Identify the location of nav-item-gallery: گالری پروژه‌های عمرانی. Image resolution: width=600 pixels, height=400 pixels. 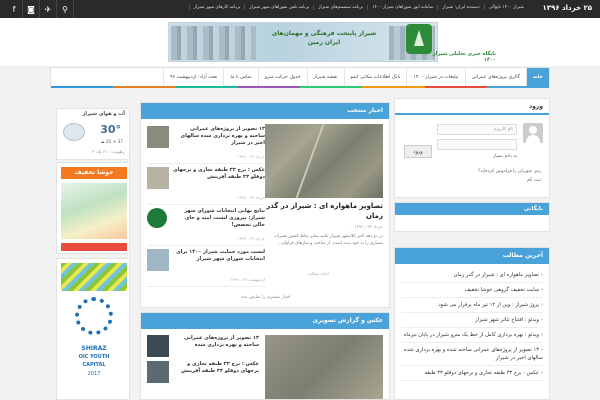
(495, 77).